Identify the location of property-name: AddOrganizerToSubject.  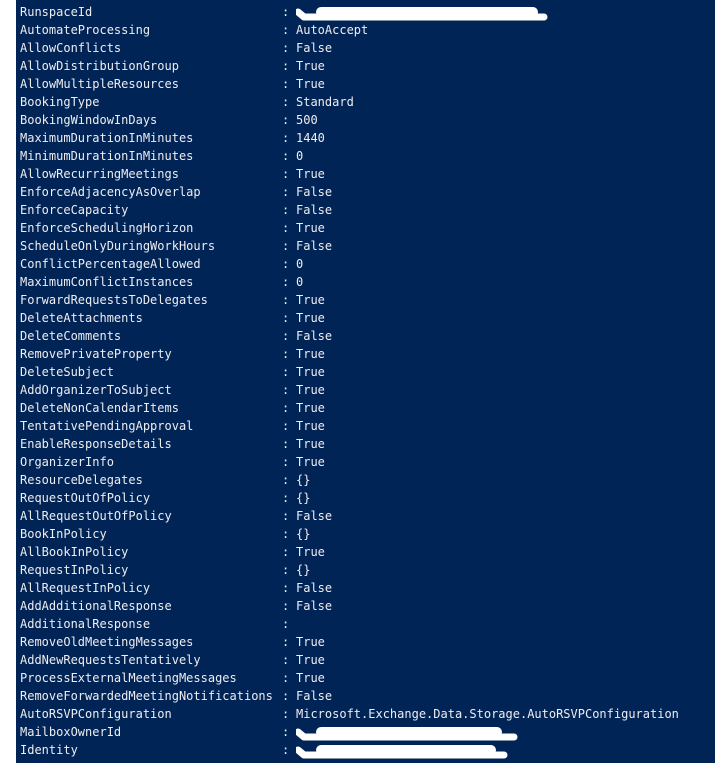
(96, 390).